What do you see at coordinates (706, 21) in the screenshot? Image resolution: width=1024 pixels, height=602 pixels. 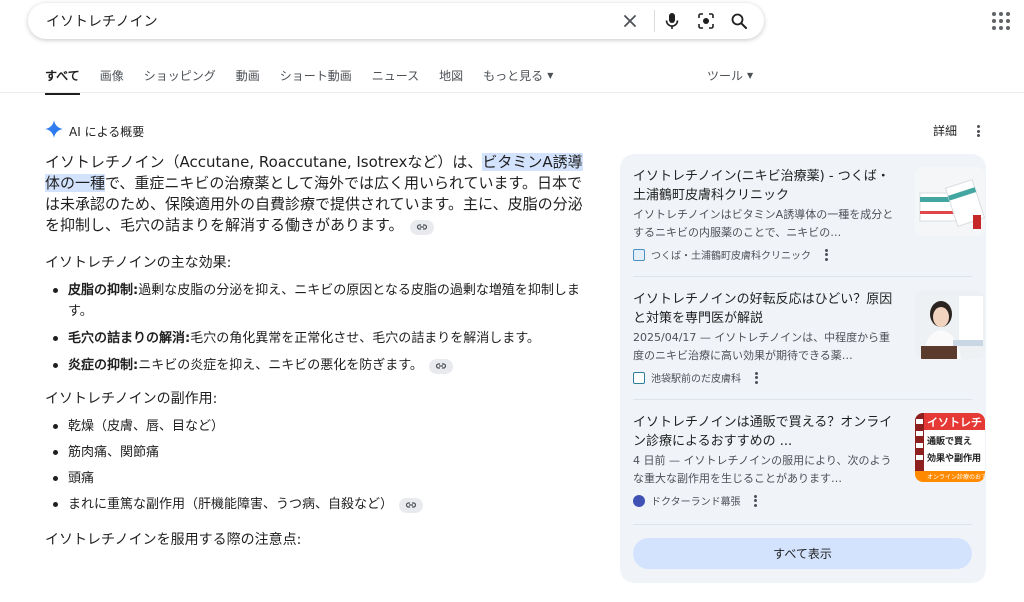 I see `lens-icon` at bounding box center [706, 21].